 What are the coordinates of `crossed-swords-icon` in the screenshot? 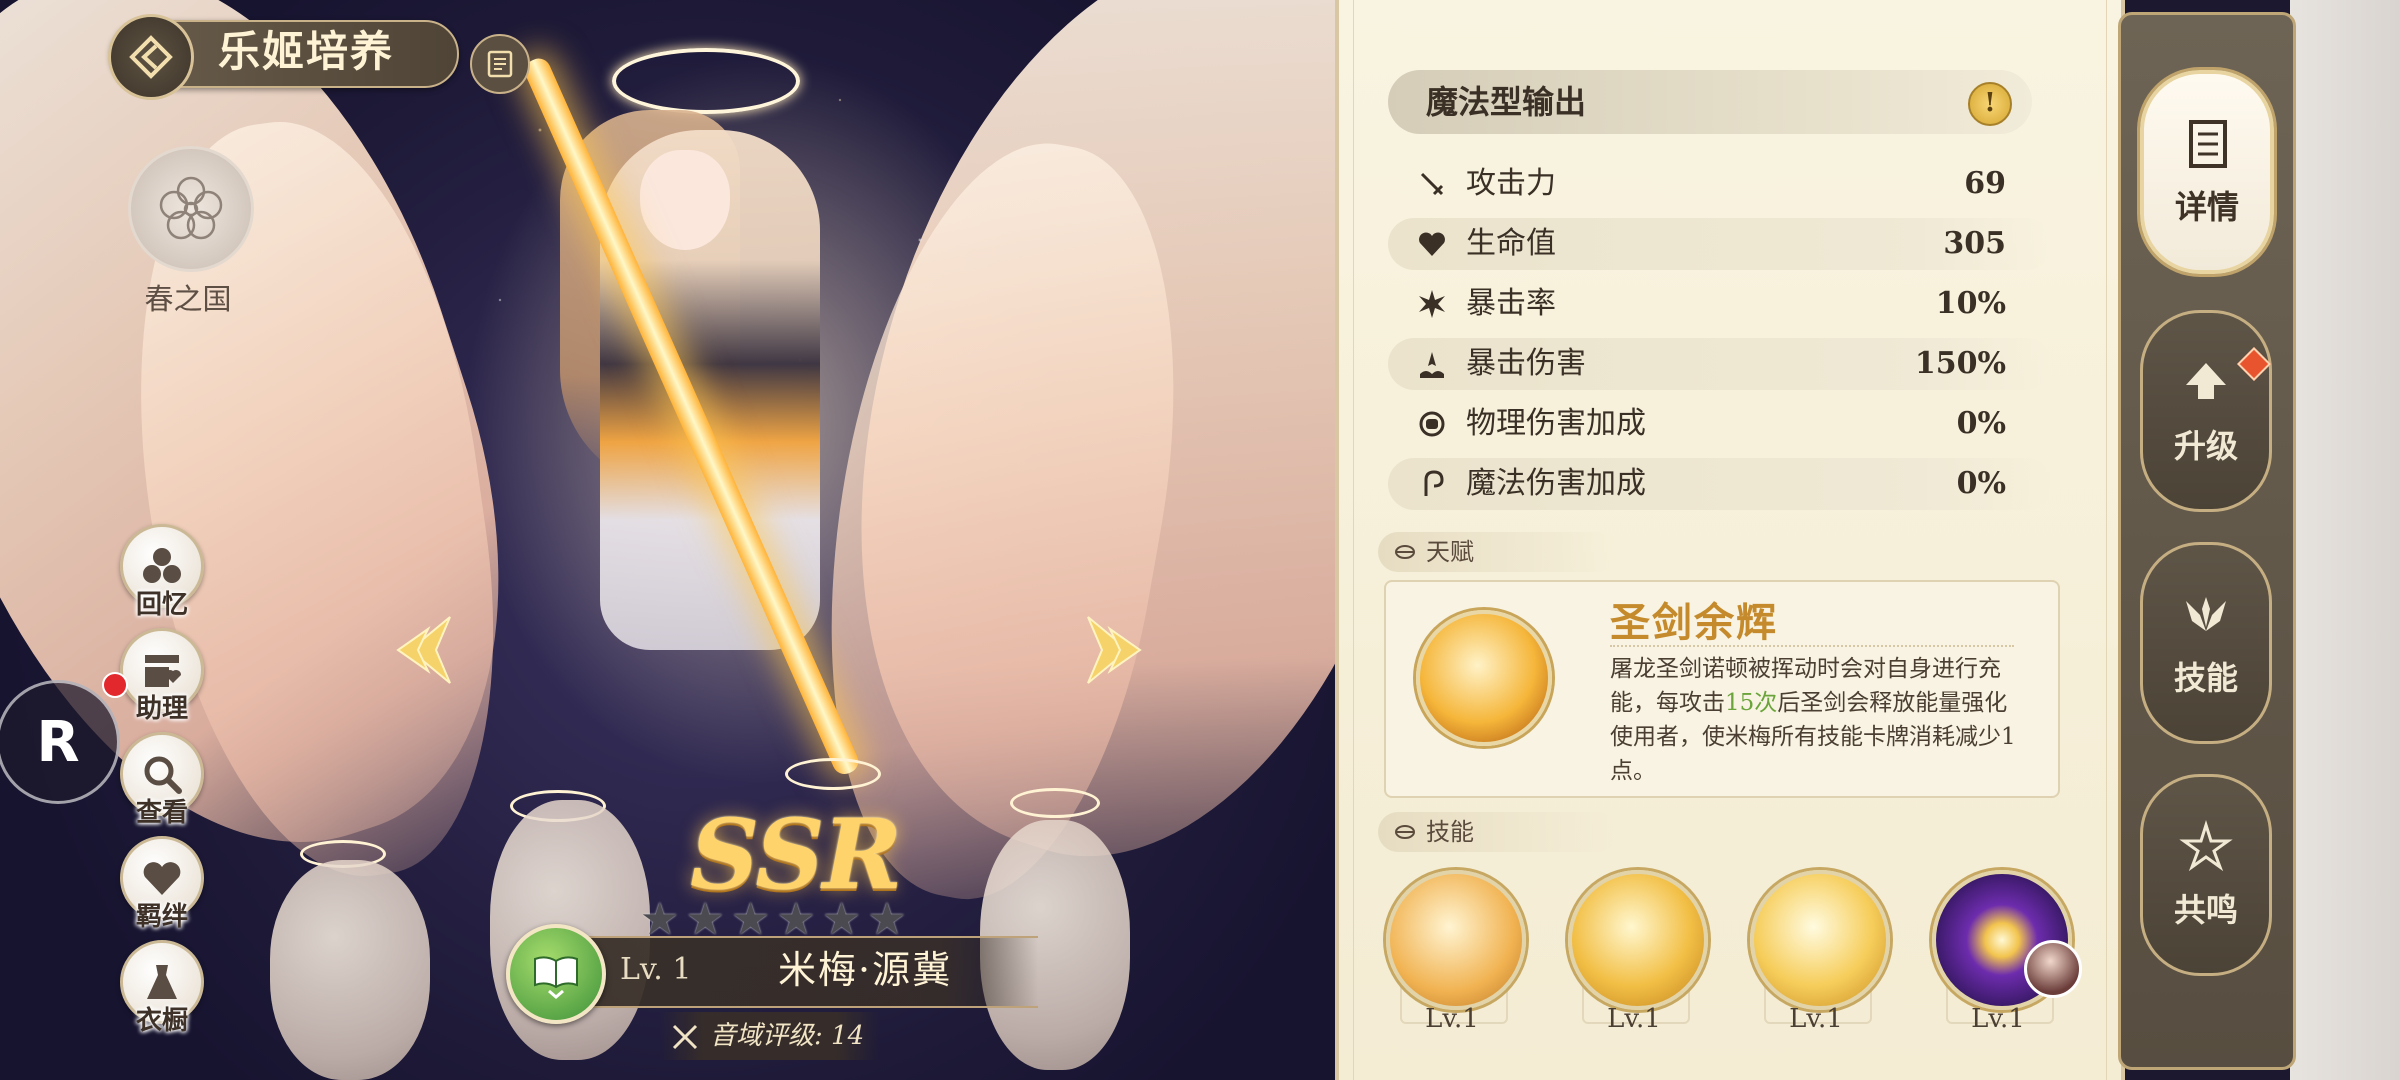 It's located at (685, 1037).